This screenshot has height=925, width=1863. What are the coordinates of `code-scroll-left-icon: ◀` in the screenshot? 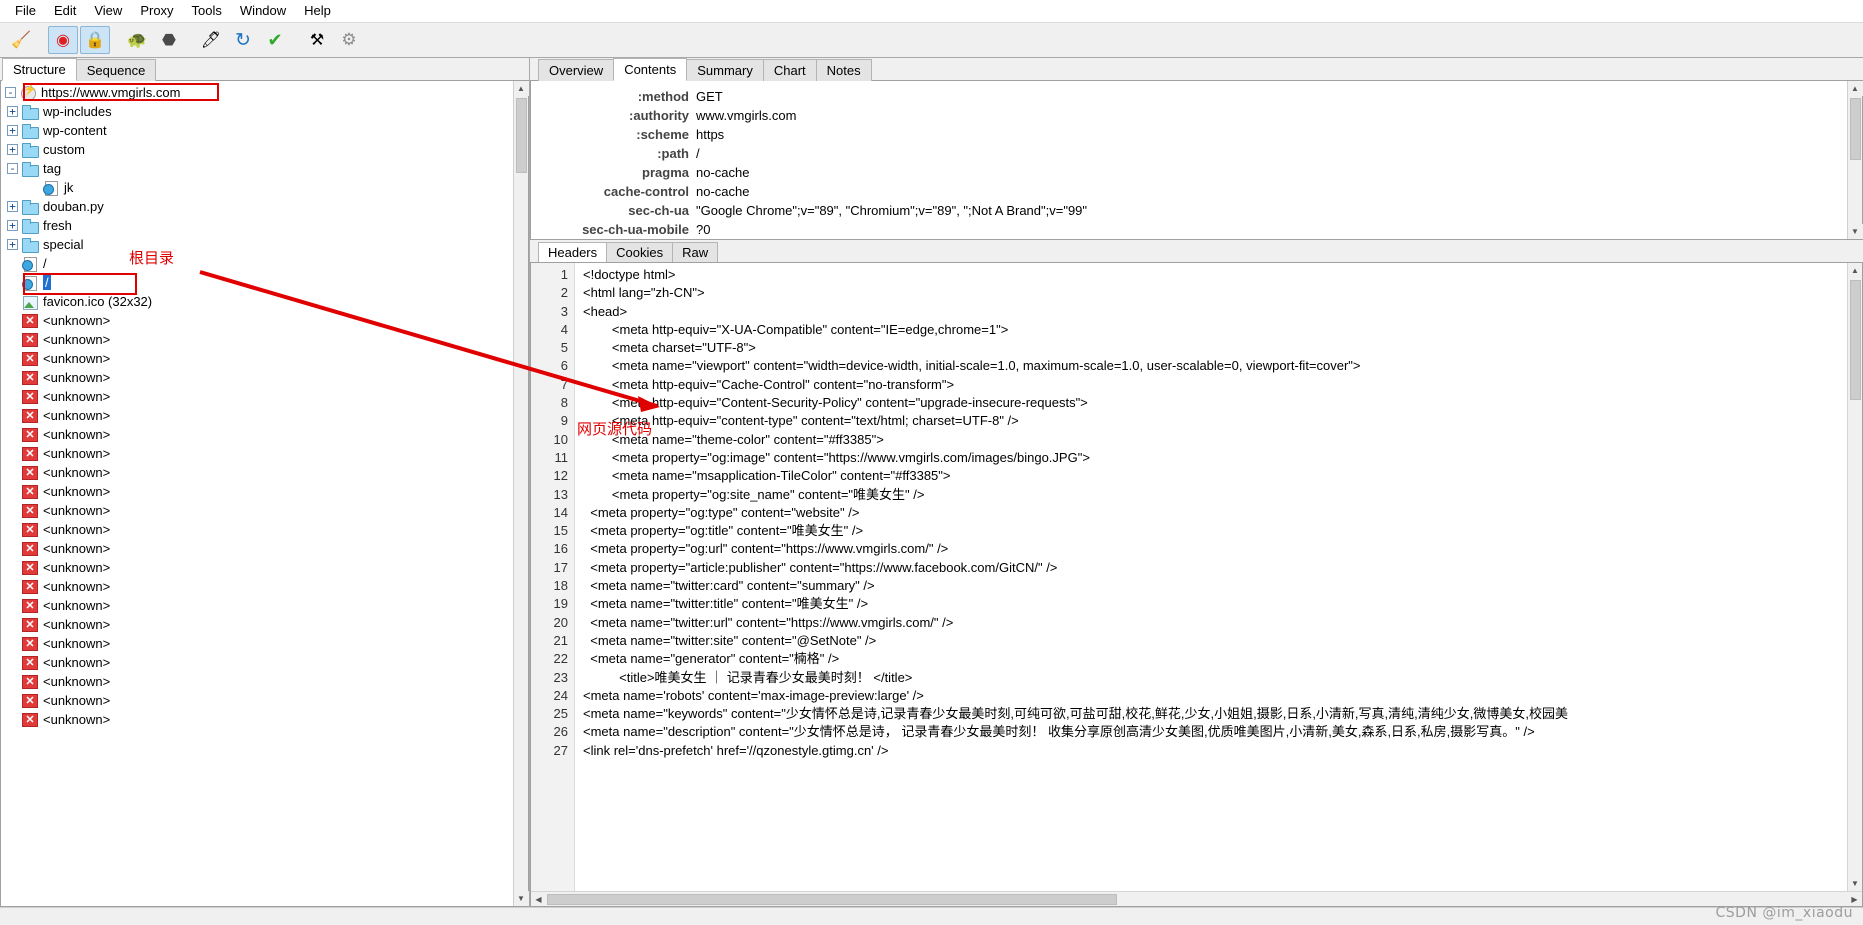 It's located at (538, 899).